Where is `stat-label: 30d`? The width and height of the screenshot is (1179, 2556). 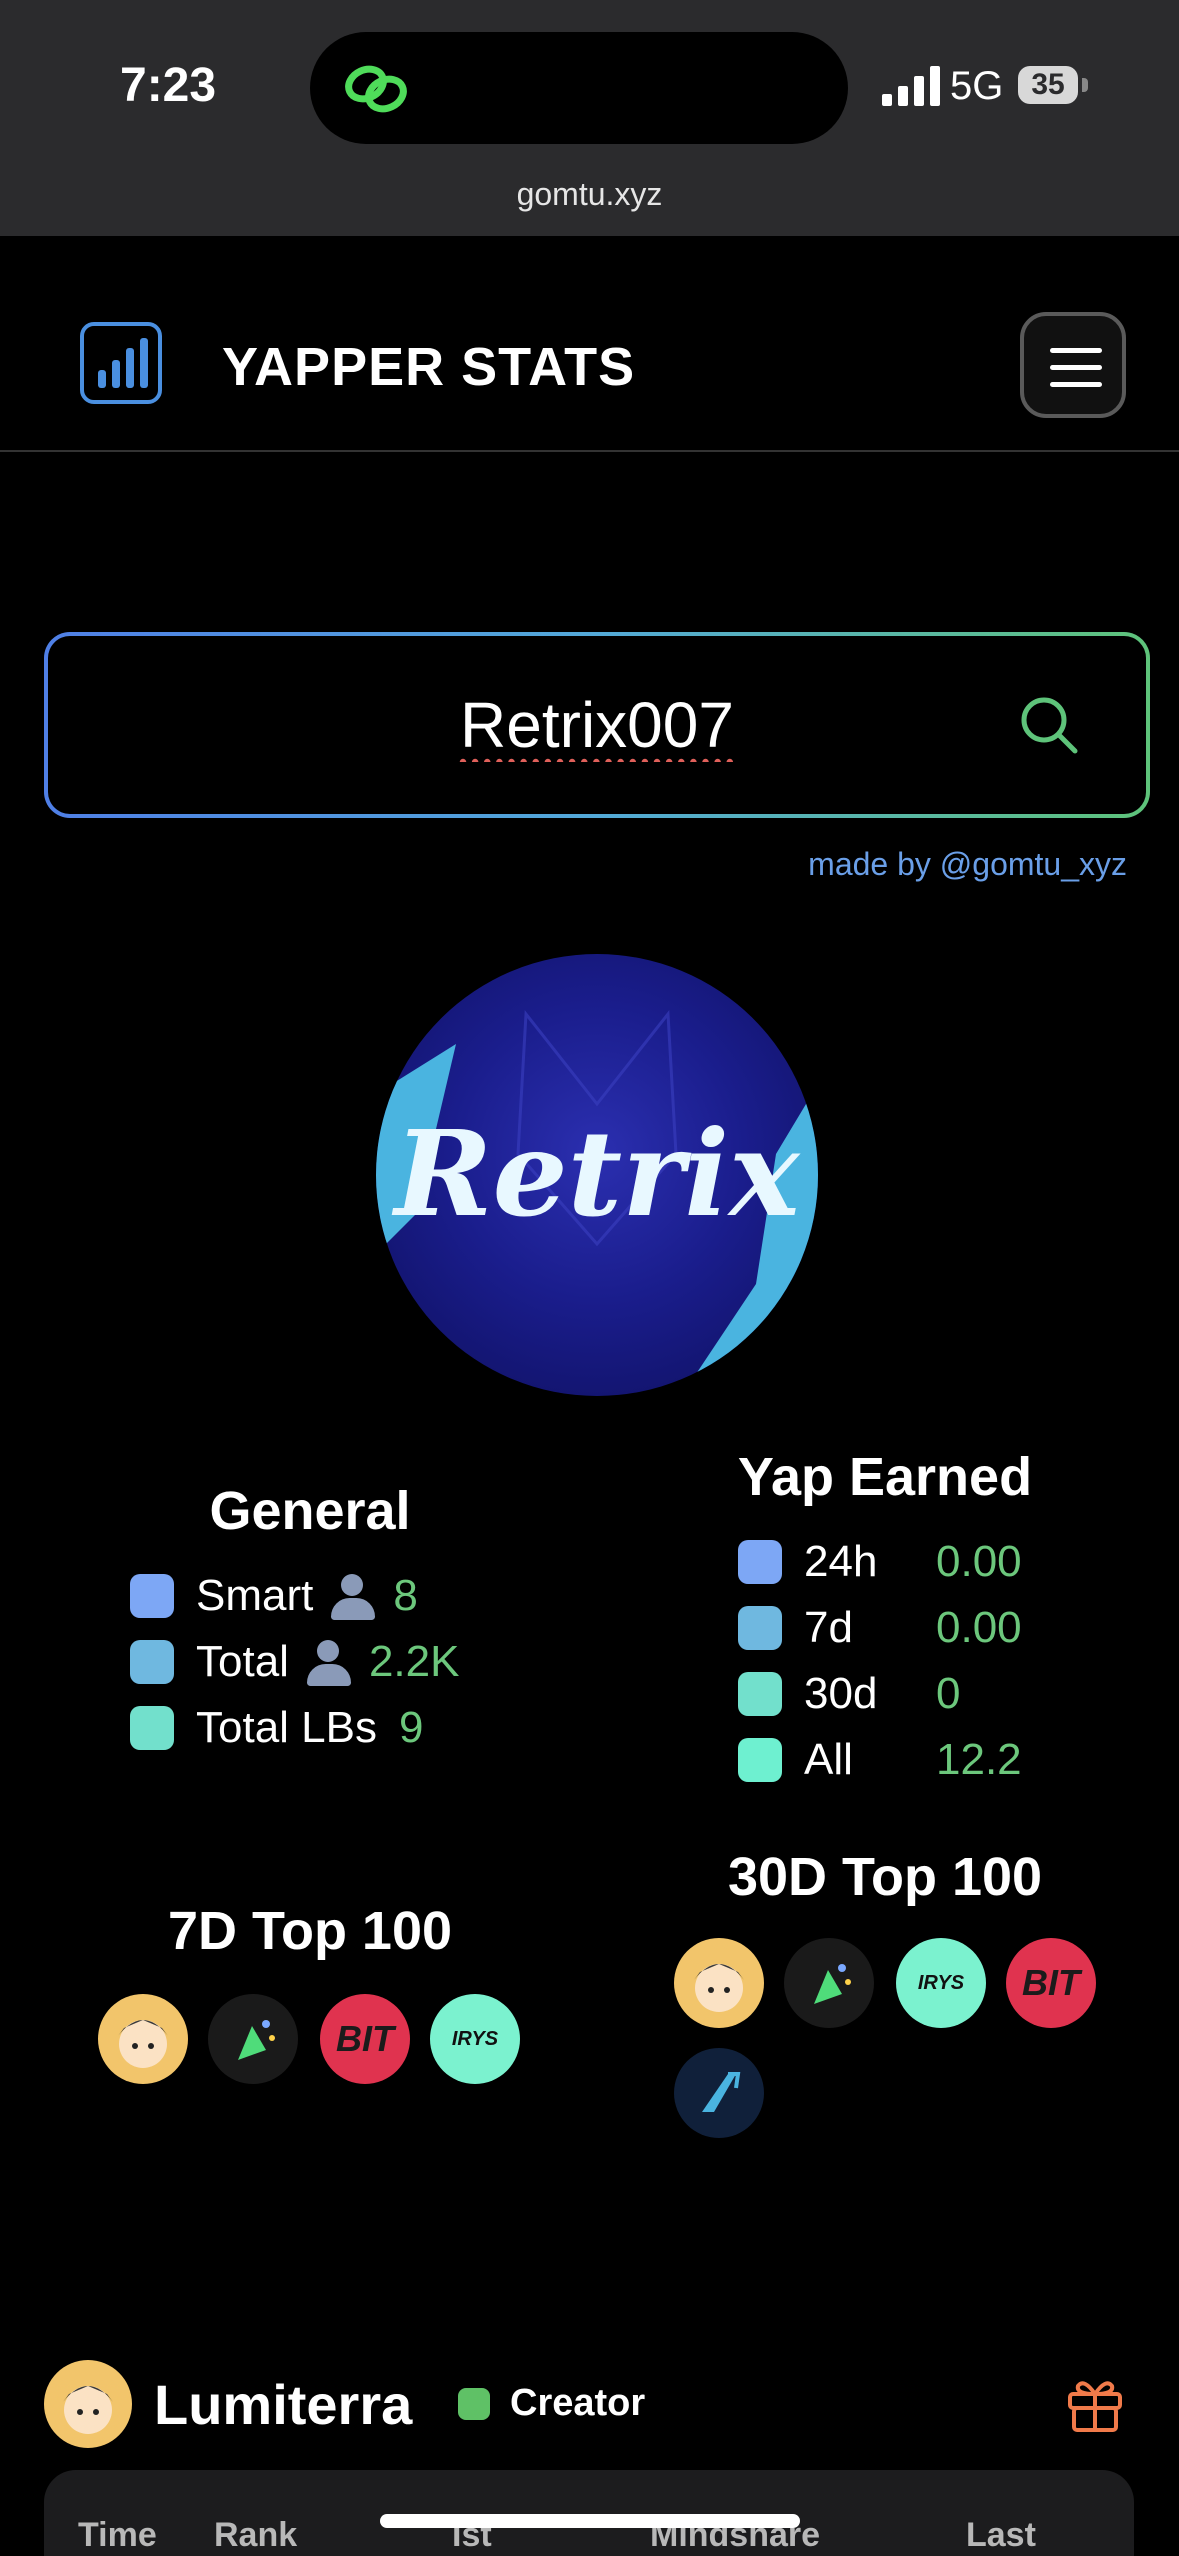
stat-label: 30d is located at coordinates (841, 1693).